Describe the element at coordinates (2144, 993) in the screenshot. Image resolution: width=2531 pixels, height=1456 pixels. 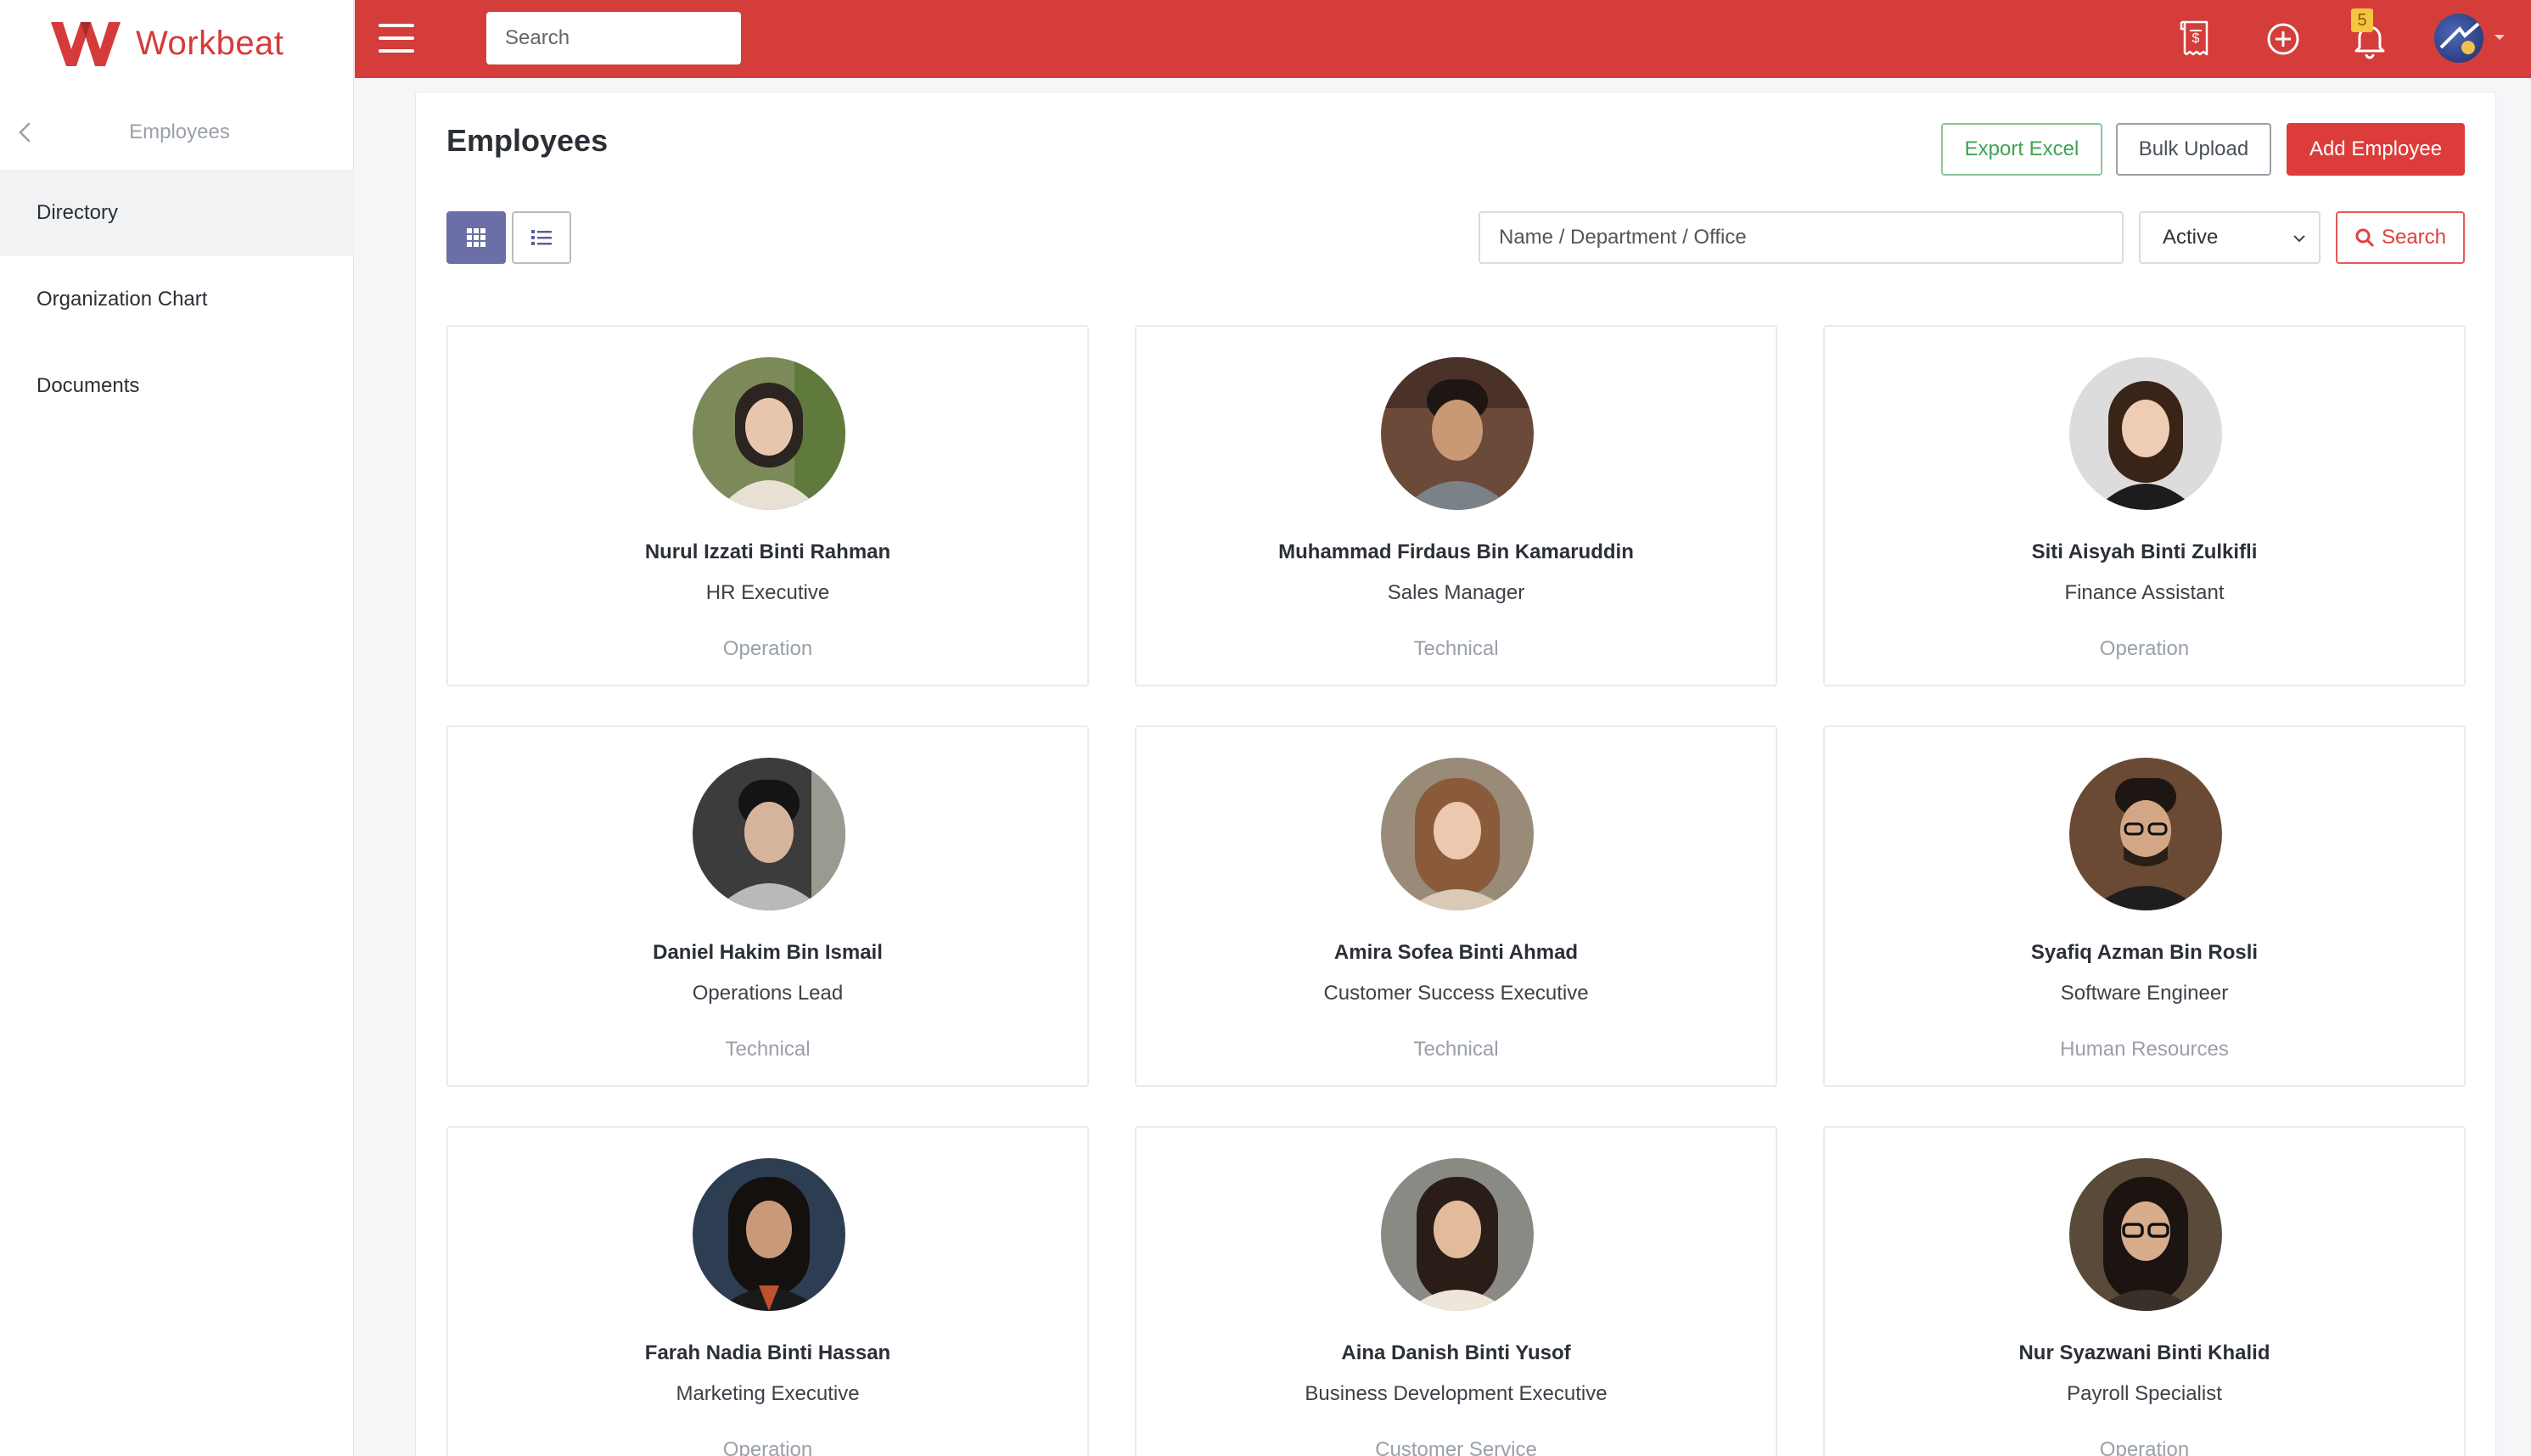
I see `employee-title: Software Engineer` at that location.